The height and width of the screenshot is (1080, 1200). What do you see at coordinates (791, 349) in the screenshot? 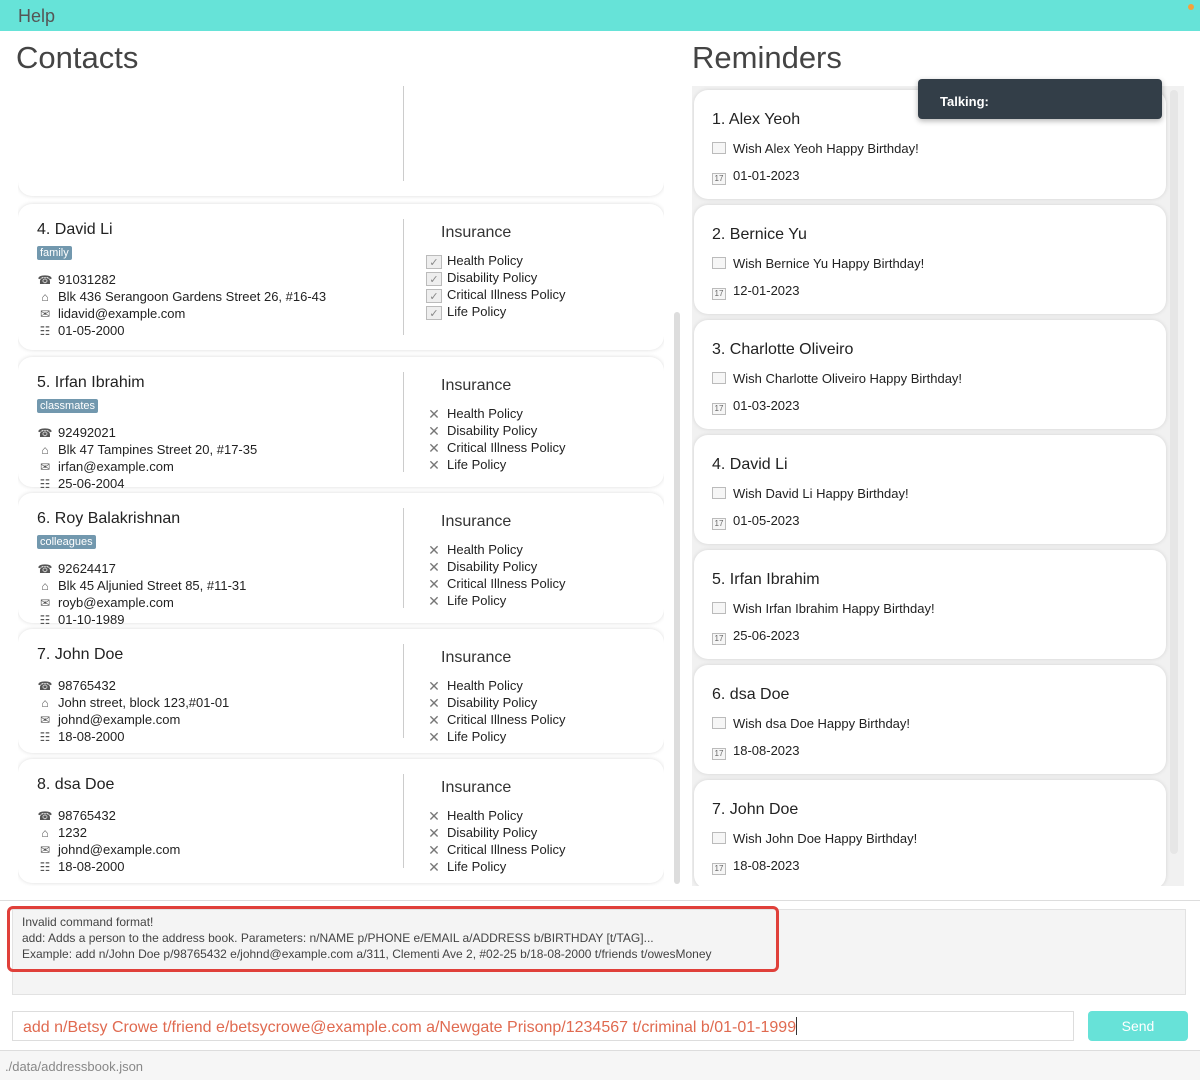
I see `reminder-name-text: Charlotte Oliveiro` at bounding box center [791, 349].